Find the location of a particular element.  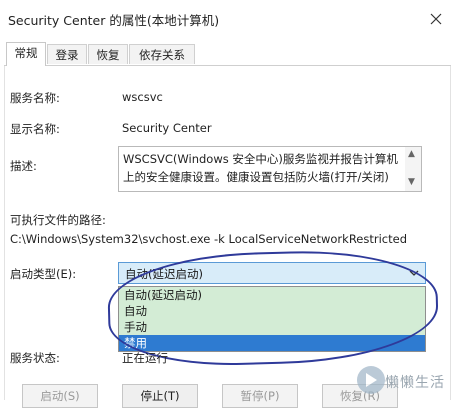

exe-path-label: 可执行文件的路径: is located at coordinates (58, 220).